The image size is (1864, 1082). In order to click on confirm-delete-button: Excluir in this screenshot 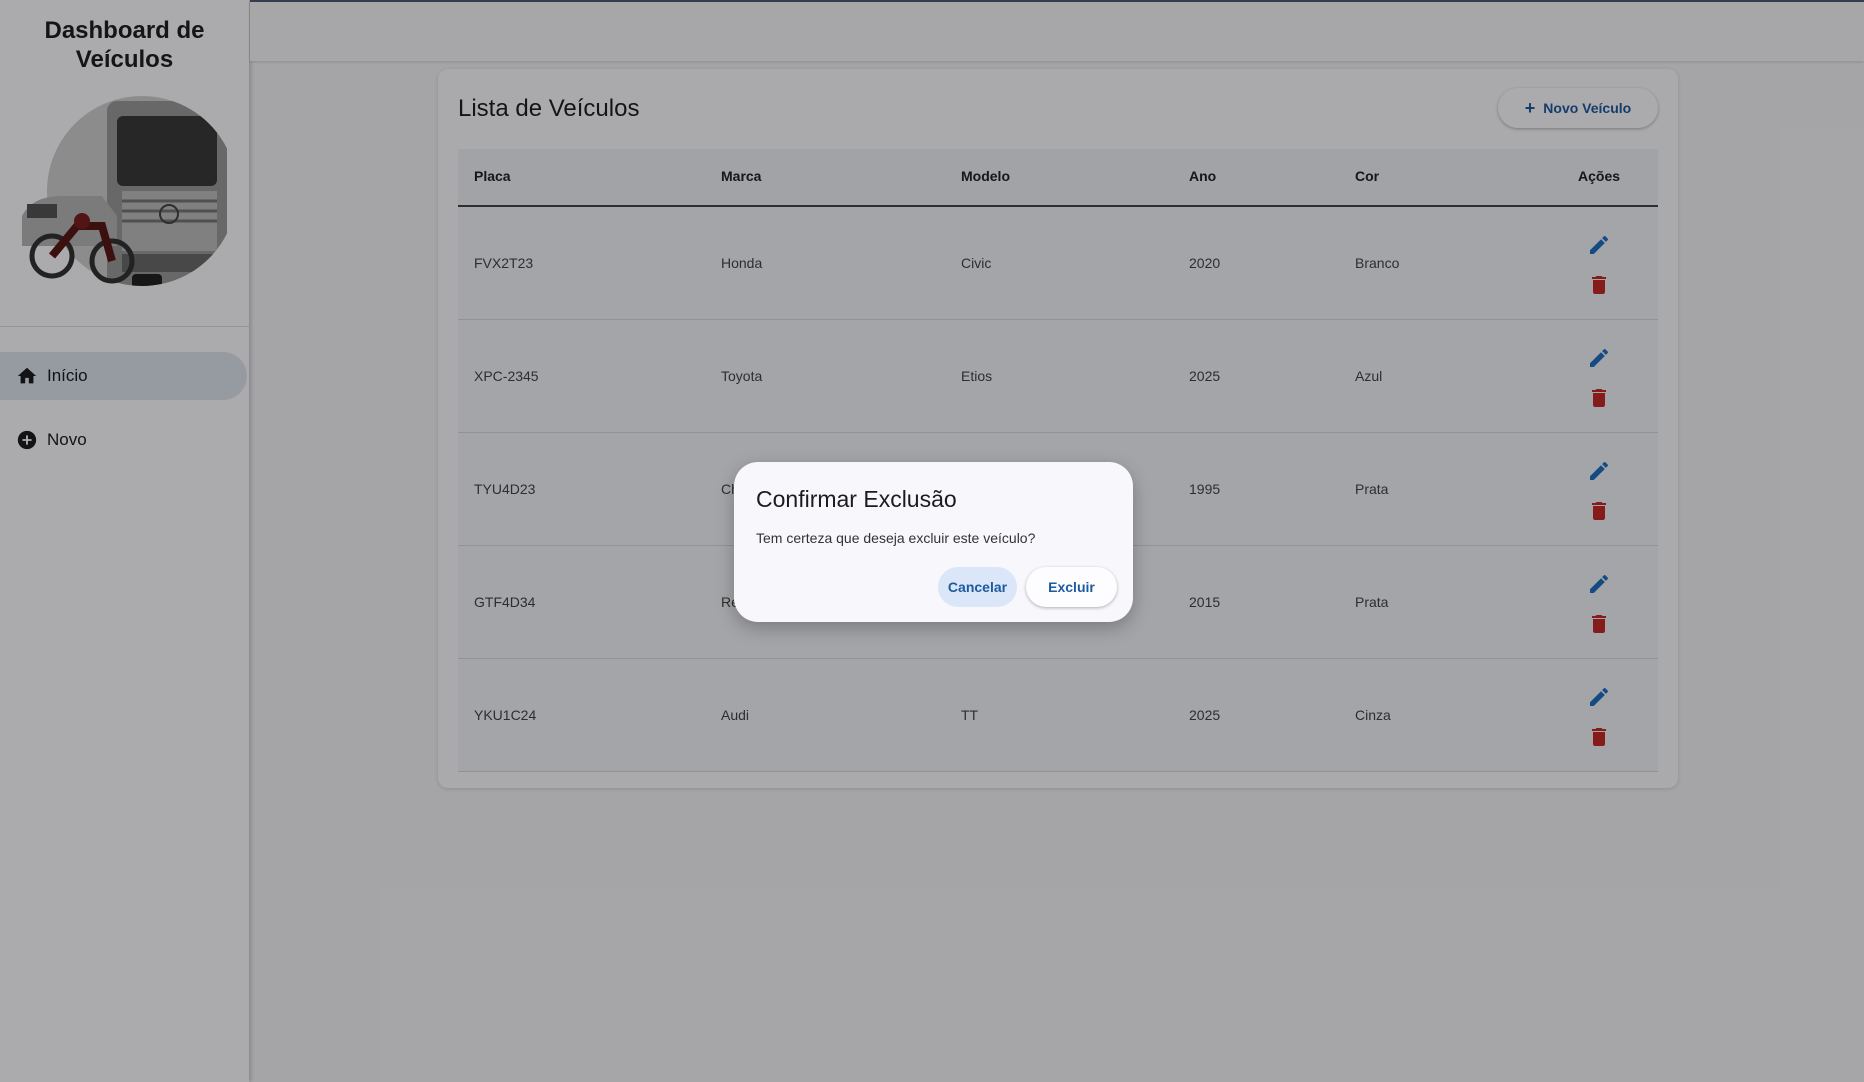, I will do `click(1071, 587)`.